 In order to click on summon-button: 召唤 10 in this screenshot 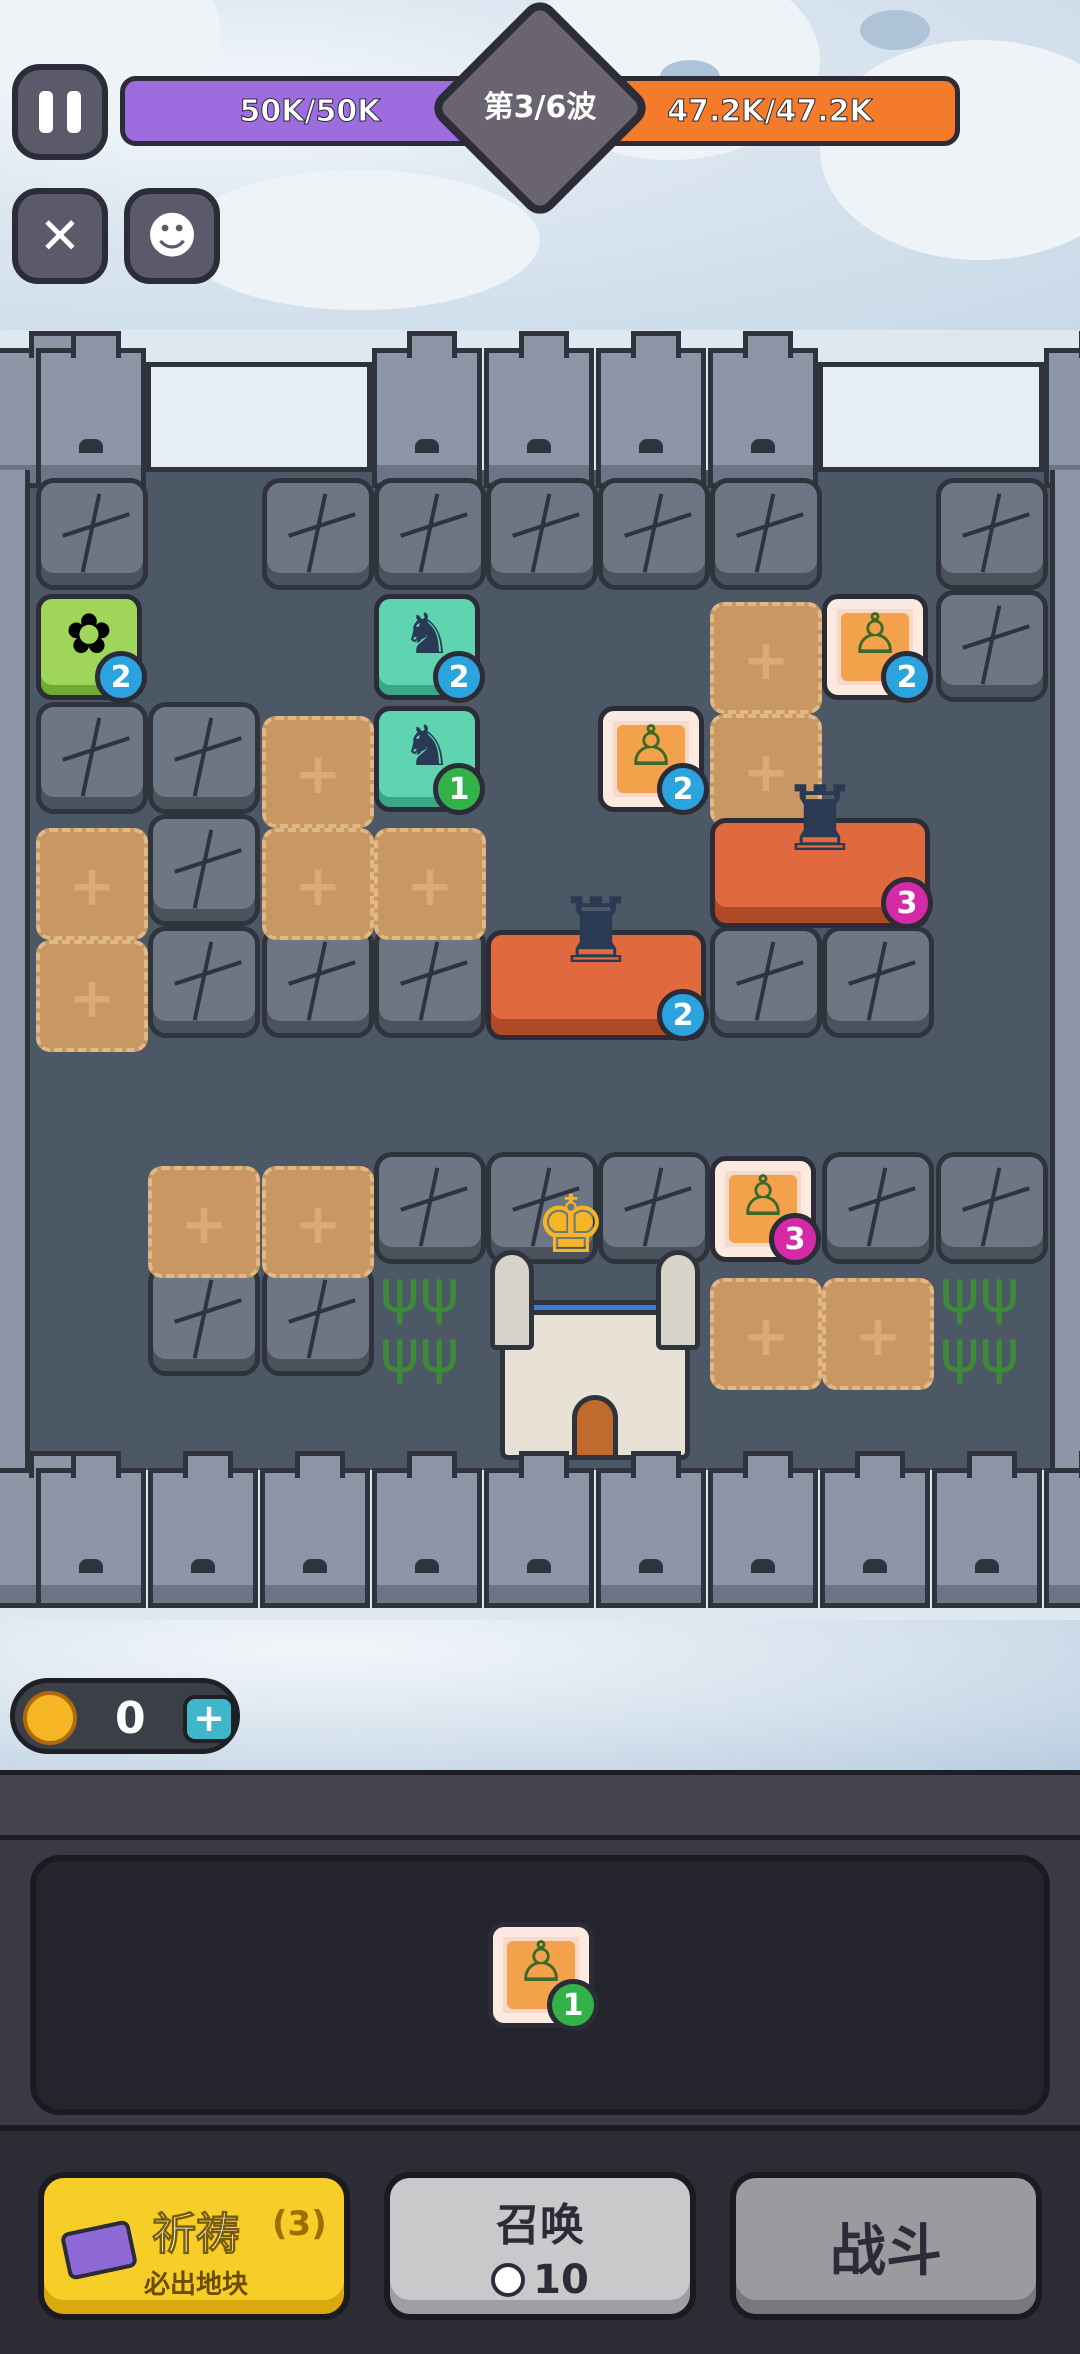, I will do `click(540, 2246)`.